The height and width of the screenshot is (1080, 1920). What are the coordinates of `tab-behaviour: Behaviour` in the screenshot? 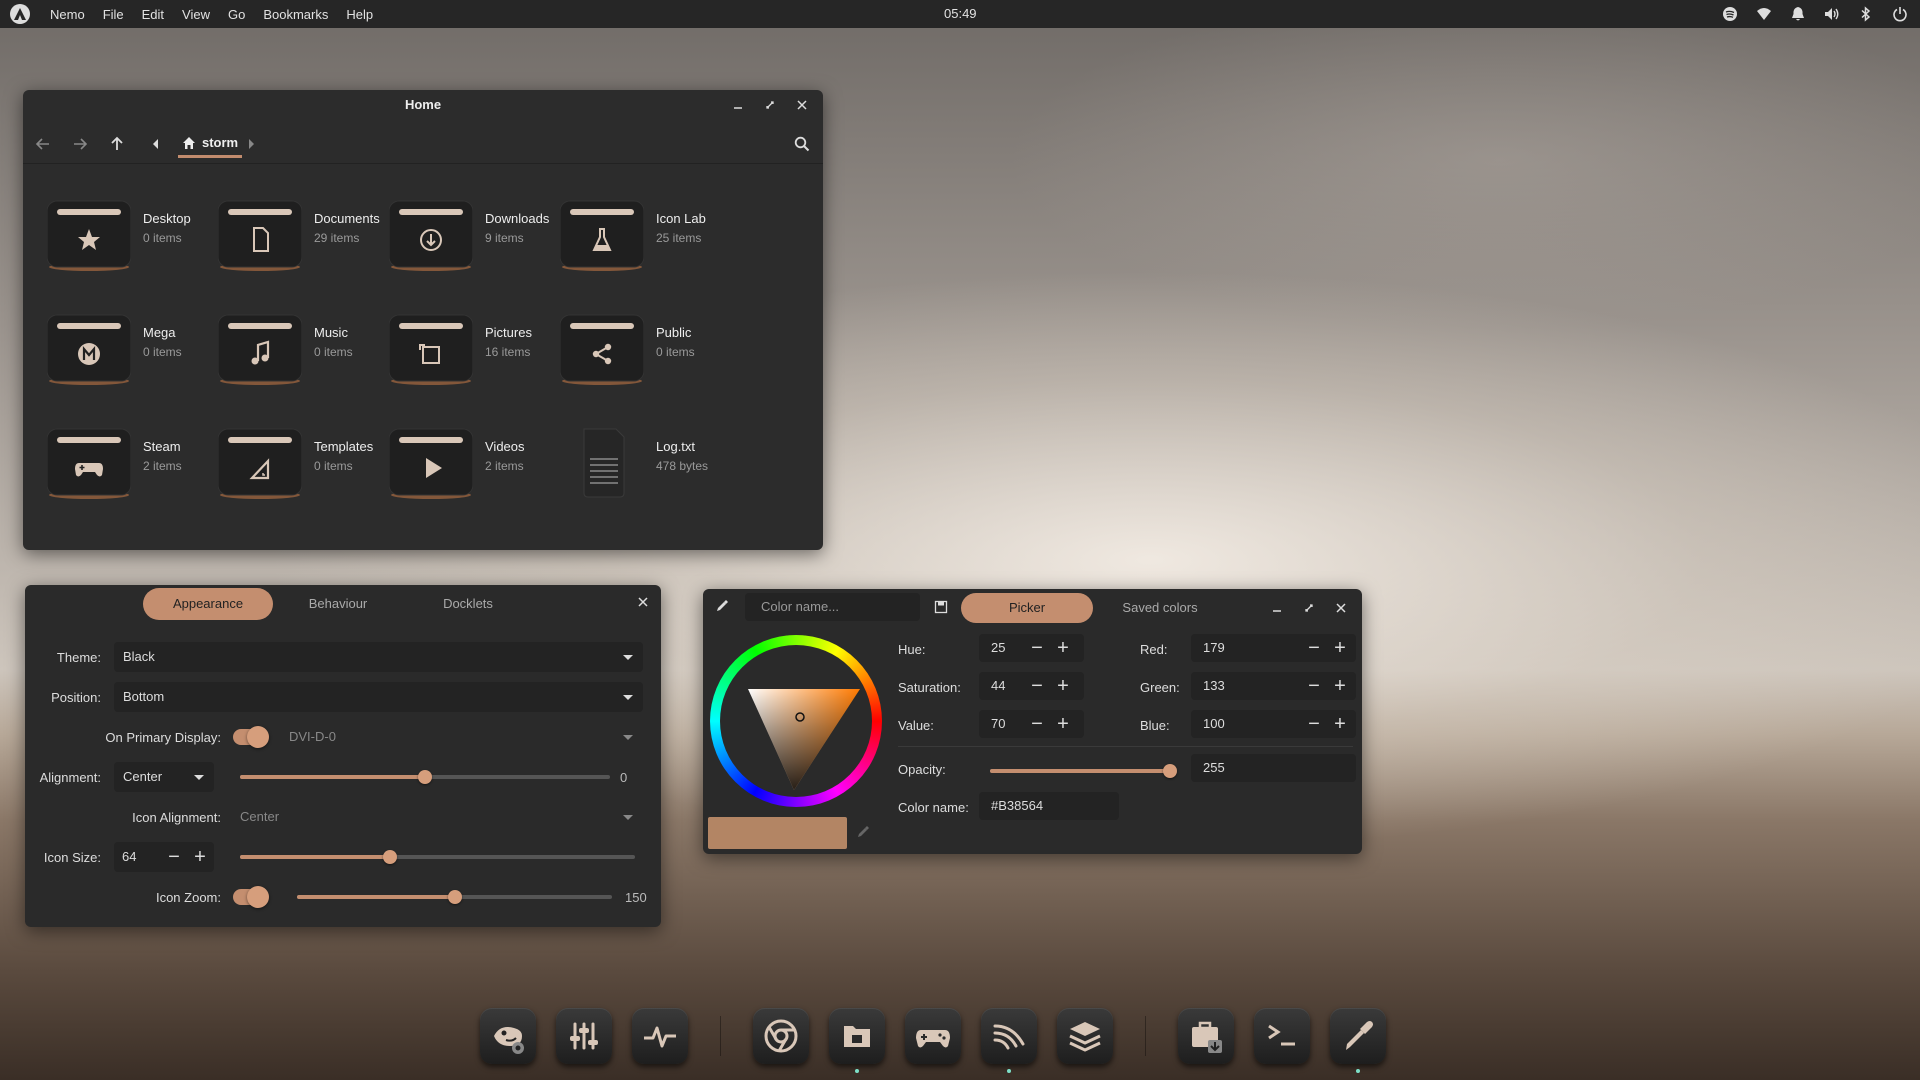 It's located at (338, 604).